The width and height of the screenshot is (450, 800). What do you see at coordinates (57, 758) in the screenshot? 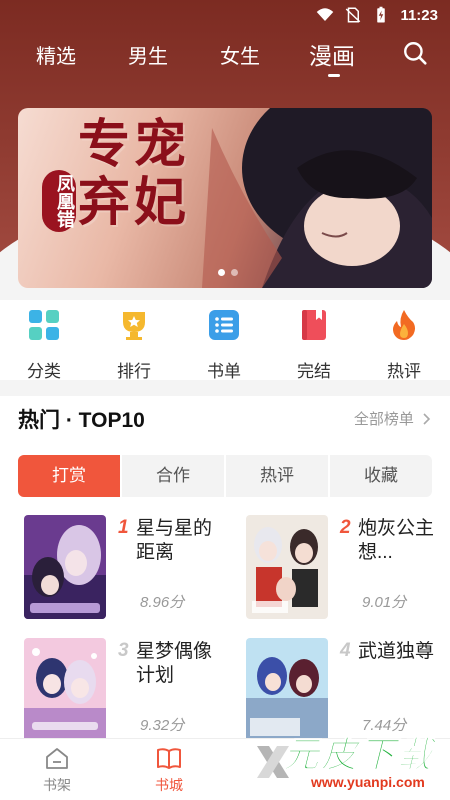
I see `house-icon` at bounding box center [57, 758].